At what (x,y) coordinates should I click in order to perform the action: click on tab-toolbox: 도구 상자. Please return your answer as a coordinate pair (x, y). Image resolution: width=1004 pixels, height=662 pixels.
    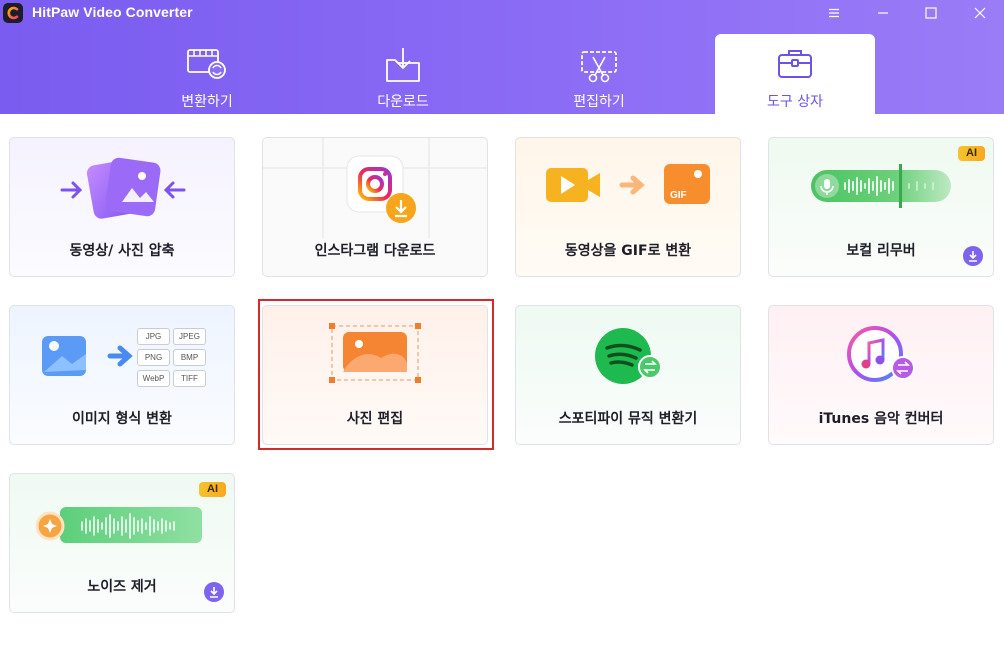
    Looking at the image, I should click on (795, 74).